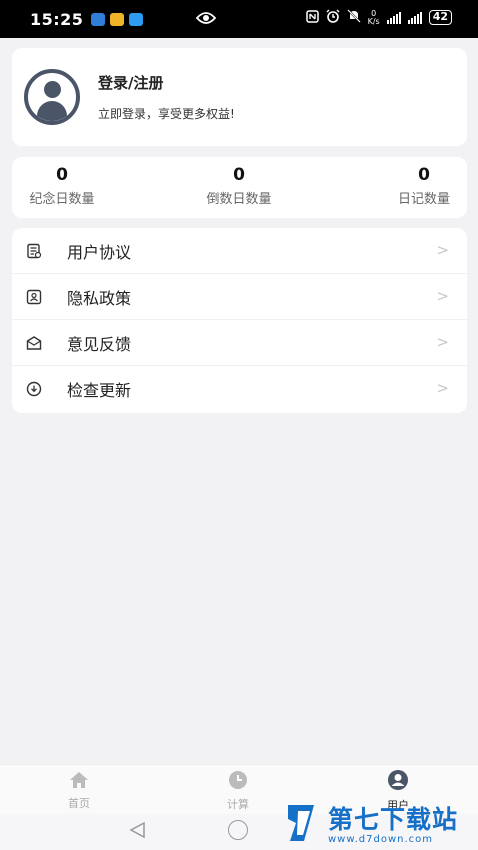  What do you see at coordinates (99, 252) in the screenshot?
I see `menu-label: 用户协议` at bounding box center [99, 252].